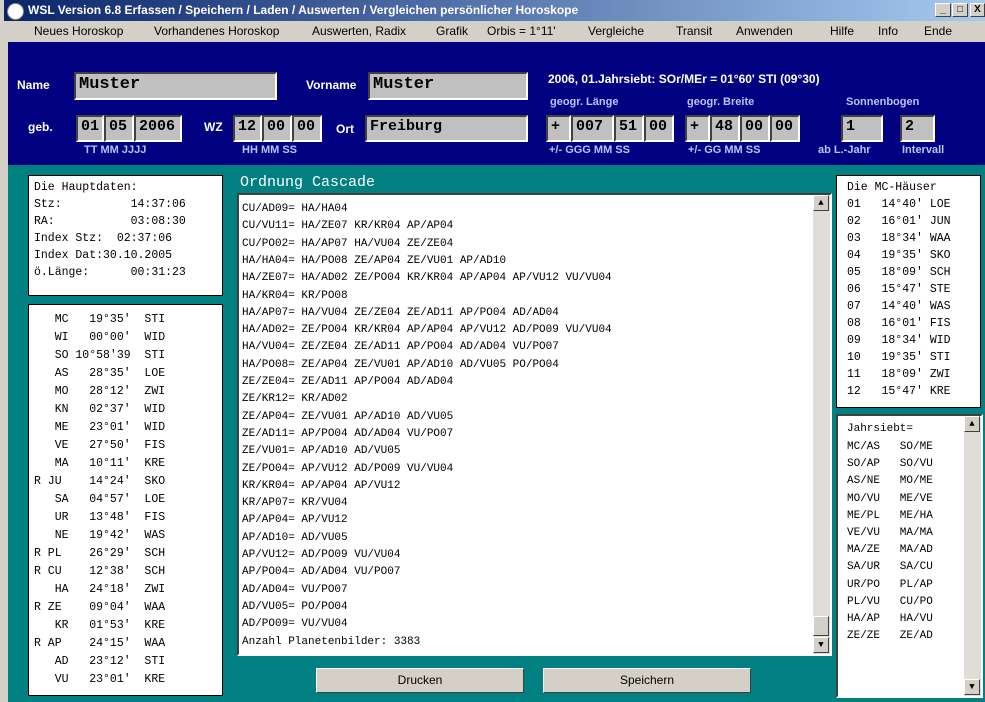 This screenshot has height=702, width=985. What do you see at coordinates (33, 85) in the screenshot?
I see `name-label: Name` at bounding box center [33, 85].